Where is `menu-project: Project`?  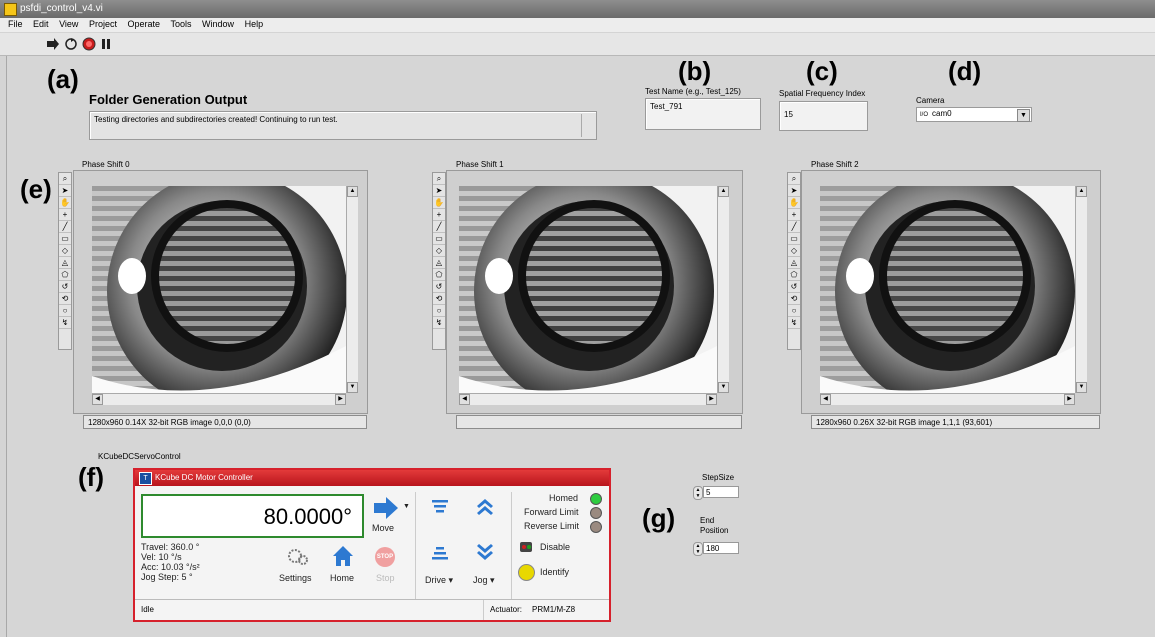 menu-project: Project is located at coordinates (103, 24).